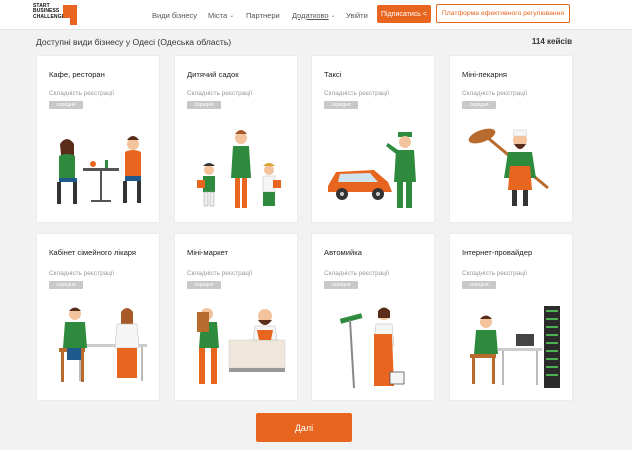  I want to click on card-title: Кафе, ресторан, so click(77, 74).